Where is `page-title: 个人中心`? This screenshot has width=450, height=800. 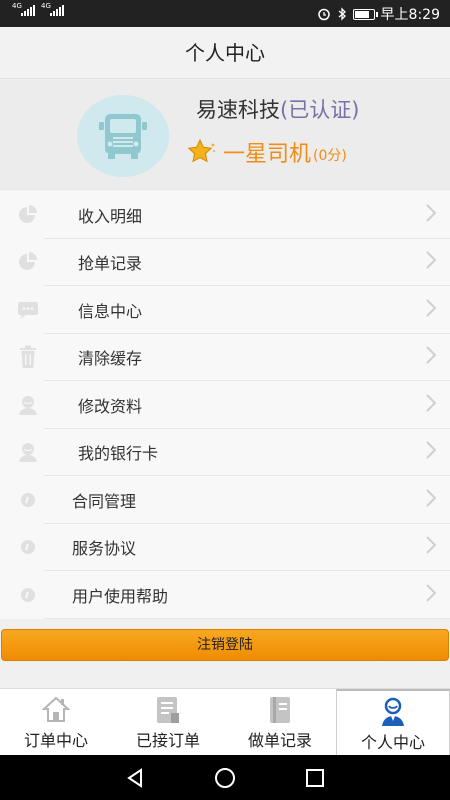
page-title: 个人中心 is located at coordinates (225, 53).